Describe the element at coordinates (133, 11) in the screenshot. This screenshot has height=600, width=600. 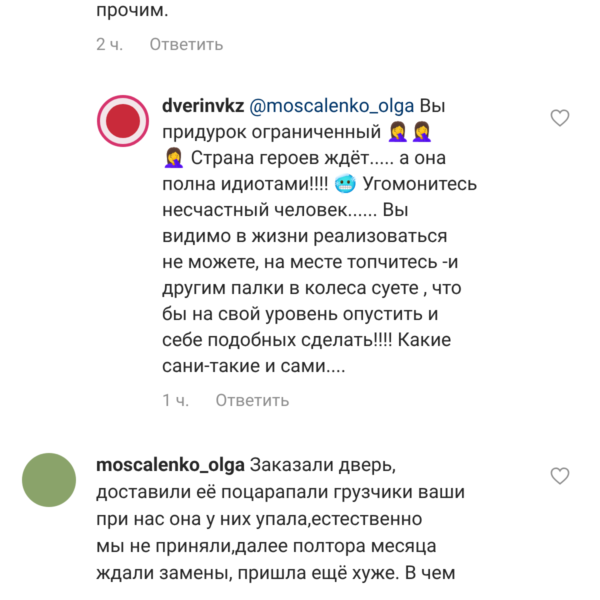
I see `comment-text: прочим.` at that location.